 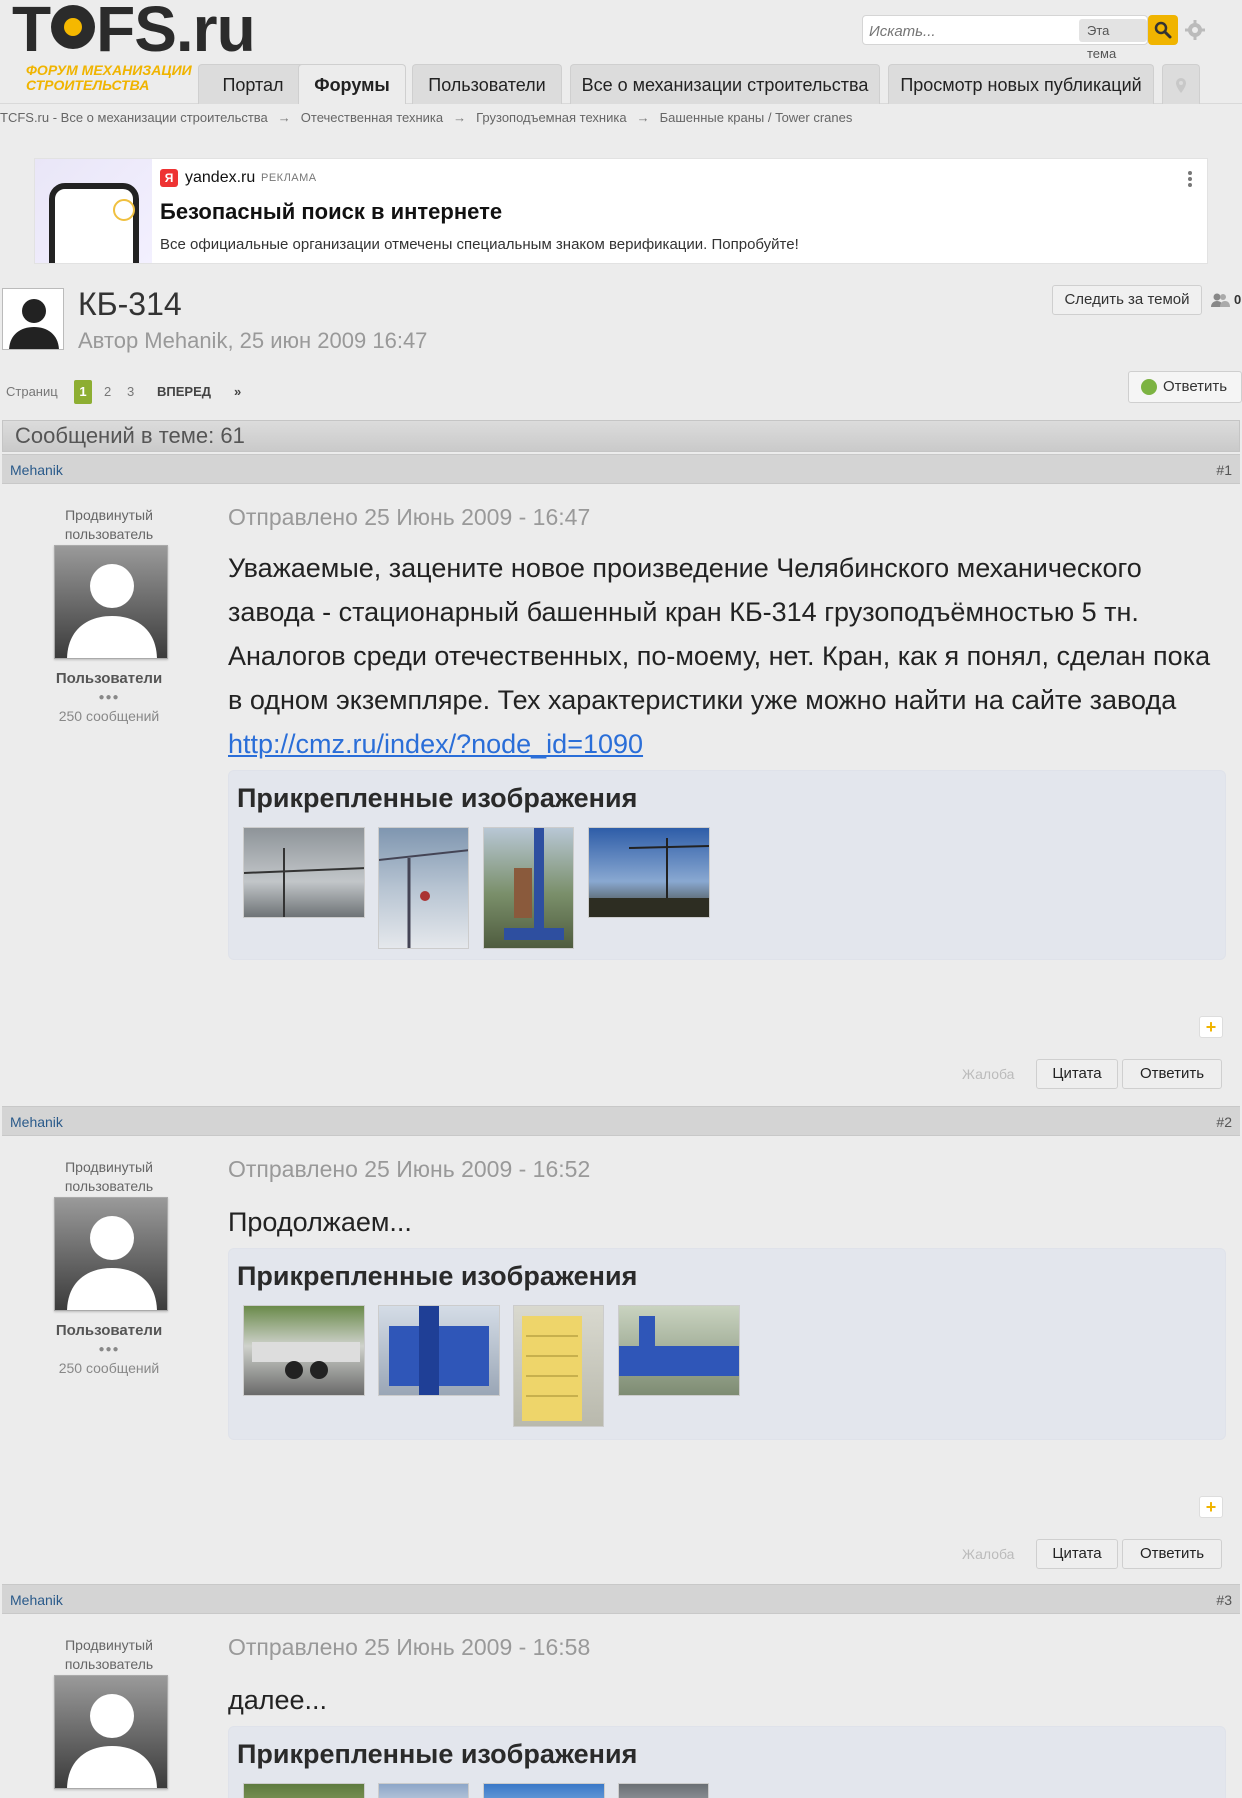 What do you see at coordinates (130, 392) in the screenshot?
I see `page-link: 3` at bounding box center [130, 392].